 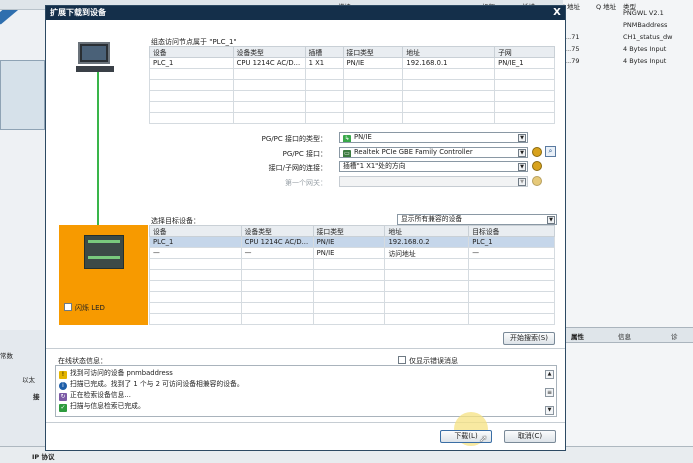 What do you see at coordinates (22, 165) in the screenshot?
I see `background-canvas` at bounding box center [22, 165].